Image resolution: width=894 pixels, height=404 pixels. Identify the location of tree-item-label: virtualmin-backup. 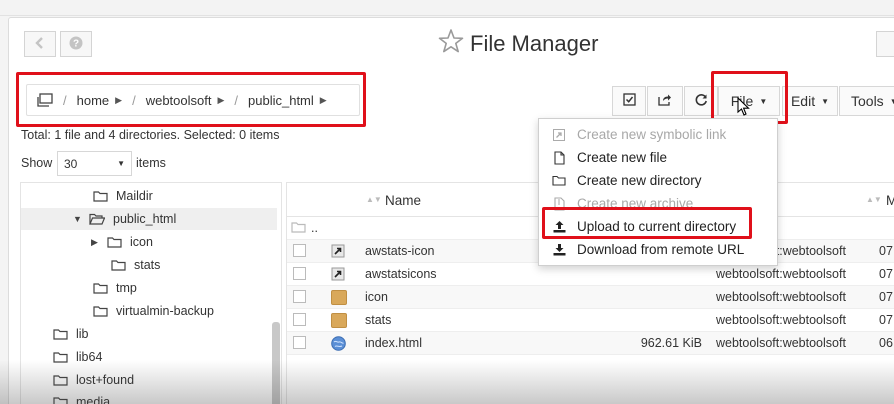
(165, 311).